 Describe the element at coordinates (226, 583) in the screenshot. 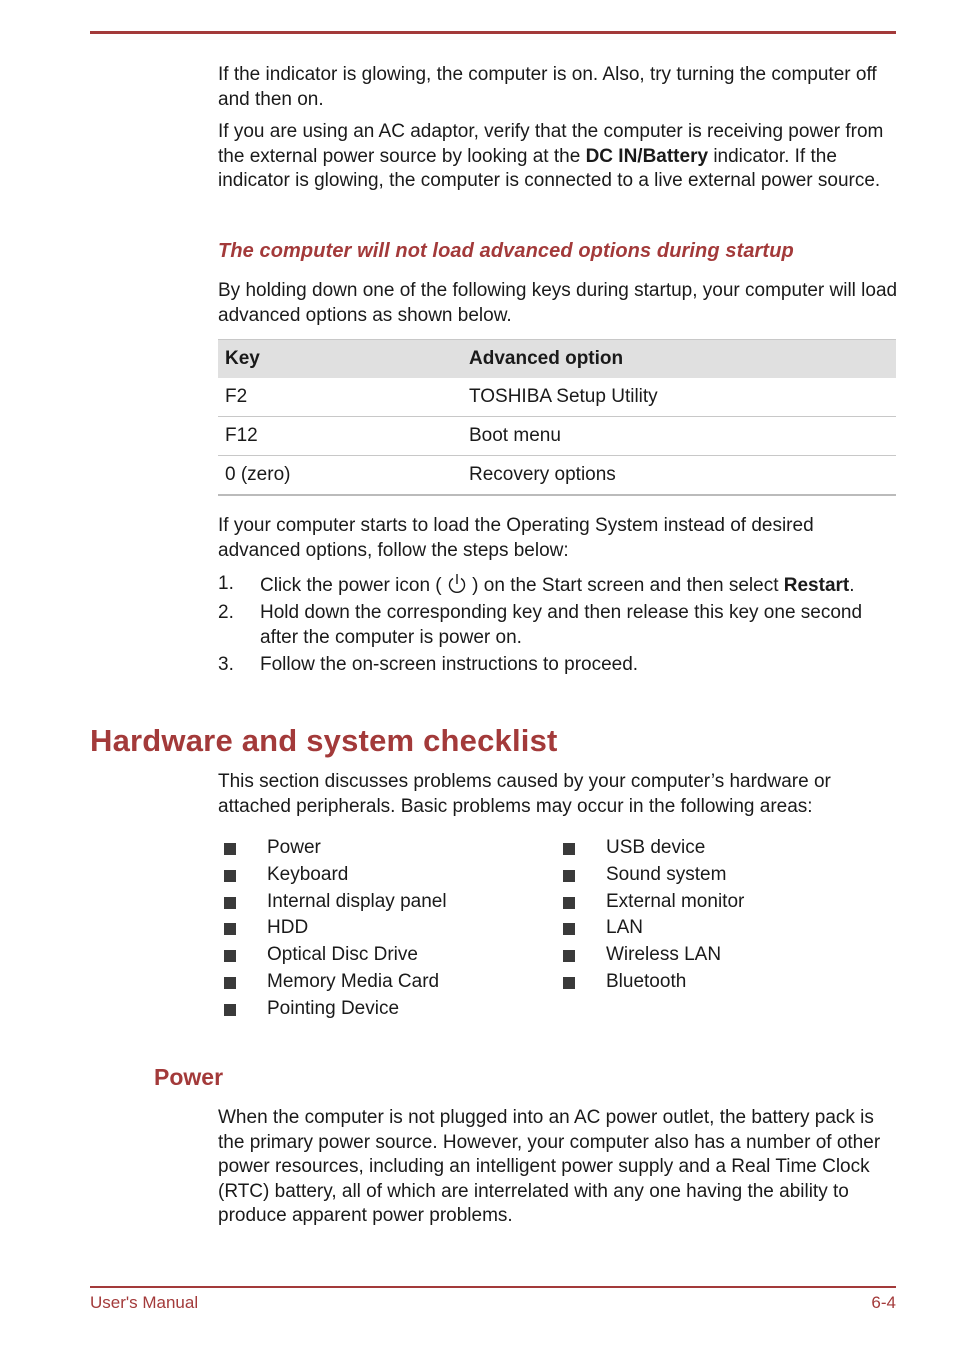

I see `step-number: 1.` at that location.